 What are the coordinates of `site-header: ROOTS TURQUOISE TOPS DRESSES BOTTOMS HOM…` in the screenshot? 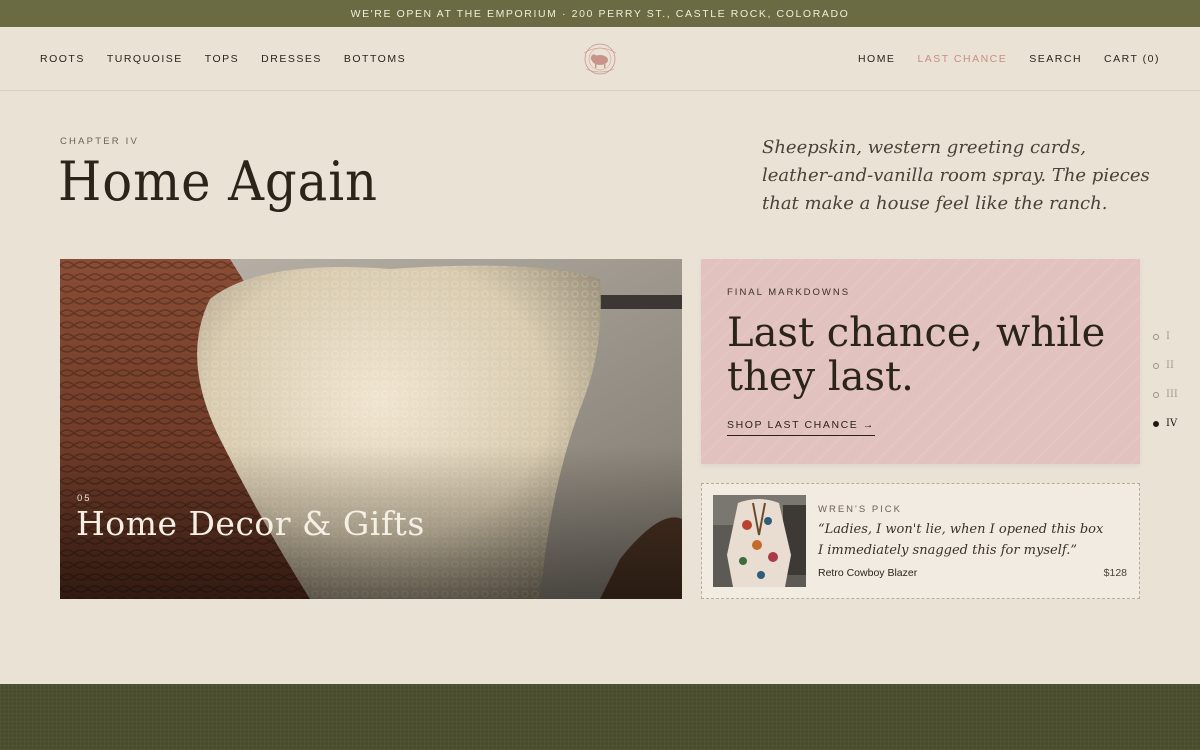 It's located at (600, 59).